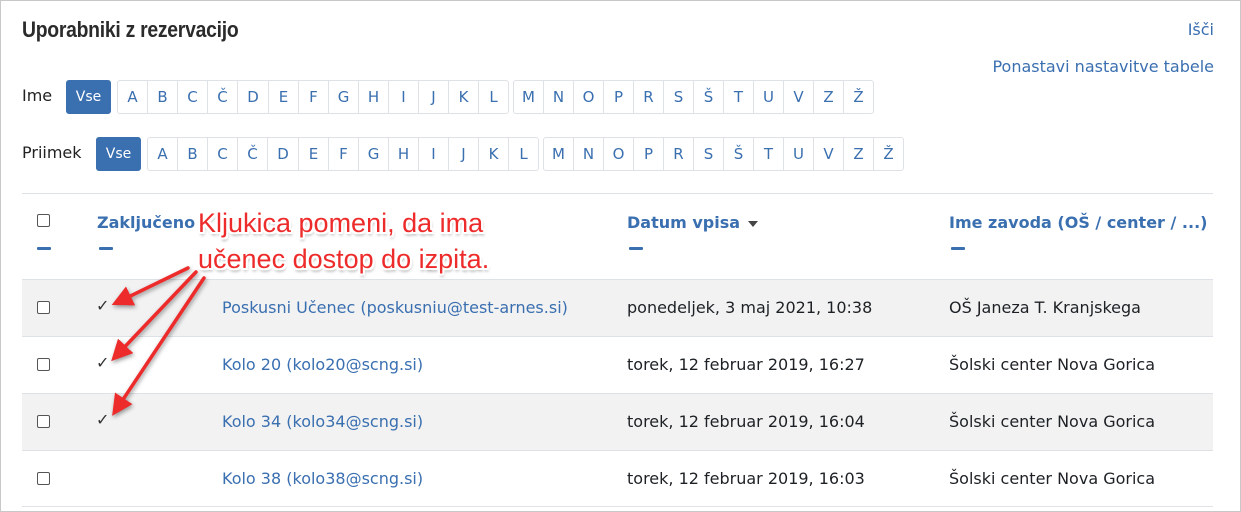 The image size is (1241, 512). What do you see at coordinates (344, 259) in the screenshot?
I see `annotation-line: učenec dostop do izpita.` at bounding box center [344, 259].